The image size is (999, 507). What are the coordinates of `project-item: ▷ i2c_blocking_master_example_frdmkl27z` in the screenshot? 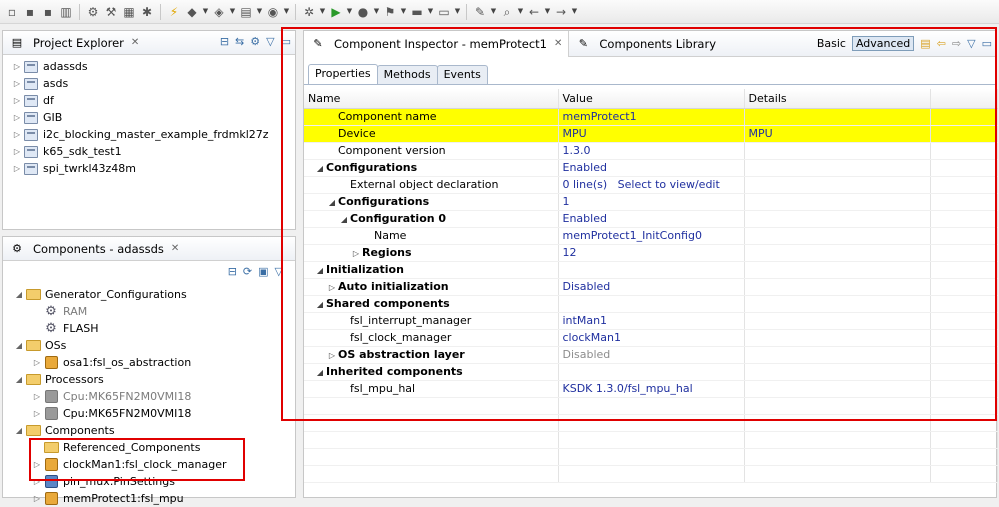 It's located at (149, 134).